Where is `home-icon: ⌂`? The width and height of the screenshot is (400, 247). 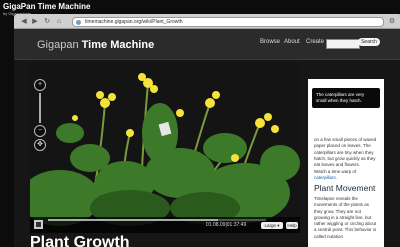 home-icon: ⌂ is located at coordinates (59, 21).